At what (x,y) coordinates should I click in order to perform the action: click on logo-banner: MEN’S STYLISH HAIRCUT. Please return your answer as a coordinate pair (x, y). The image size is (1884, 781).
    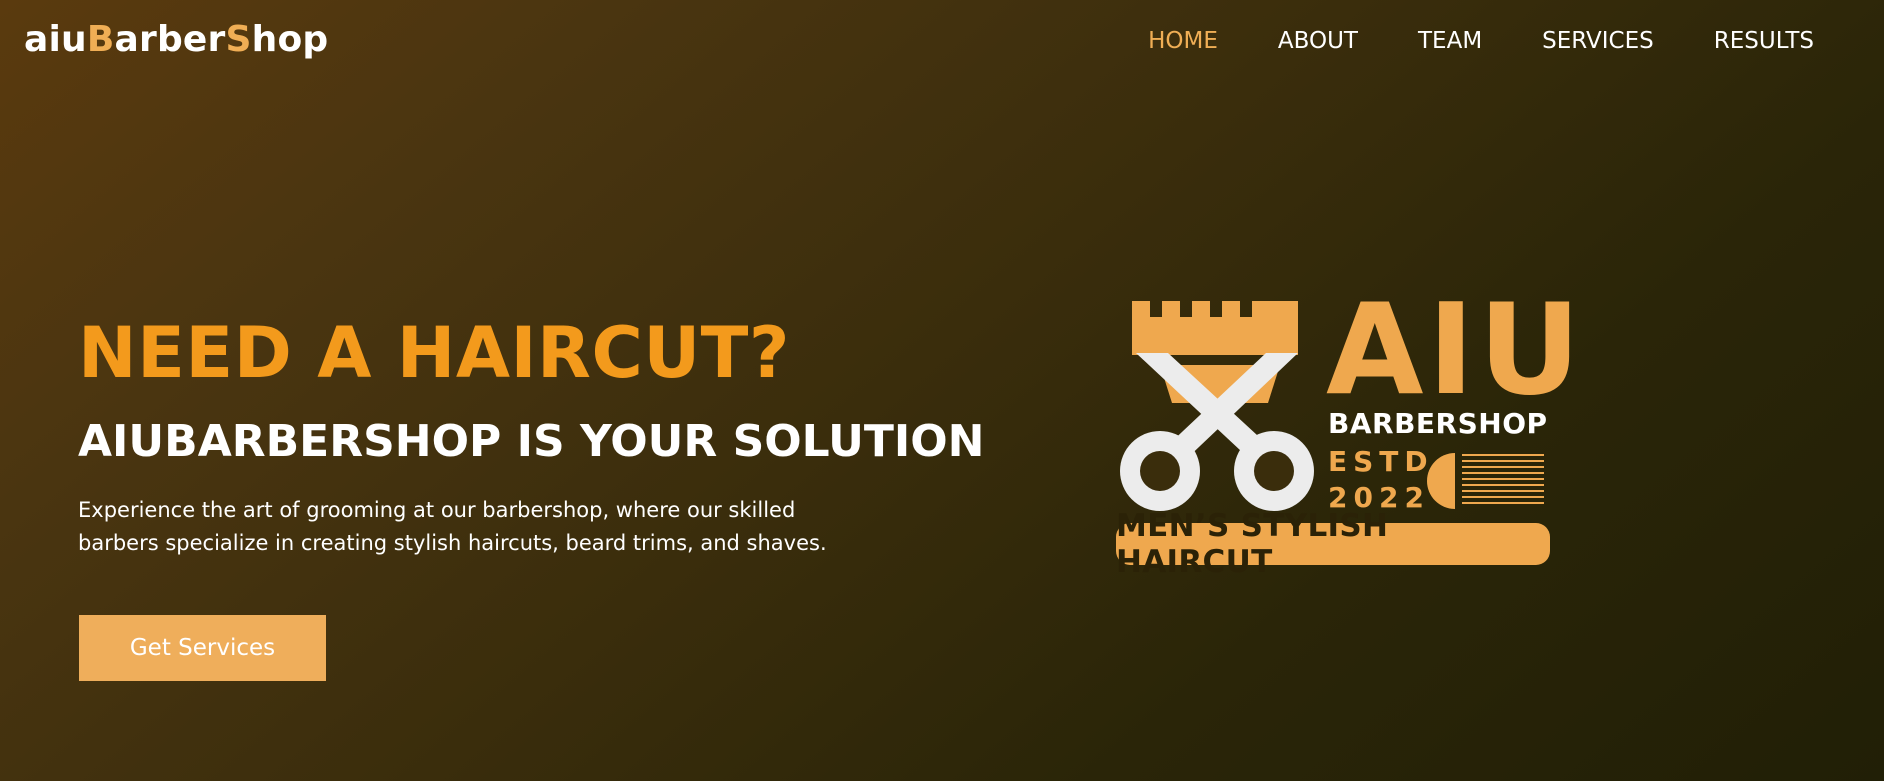
    Looking at the image, I should click on (1333, 544).